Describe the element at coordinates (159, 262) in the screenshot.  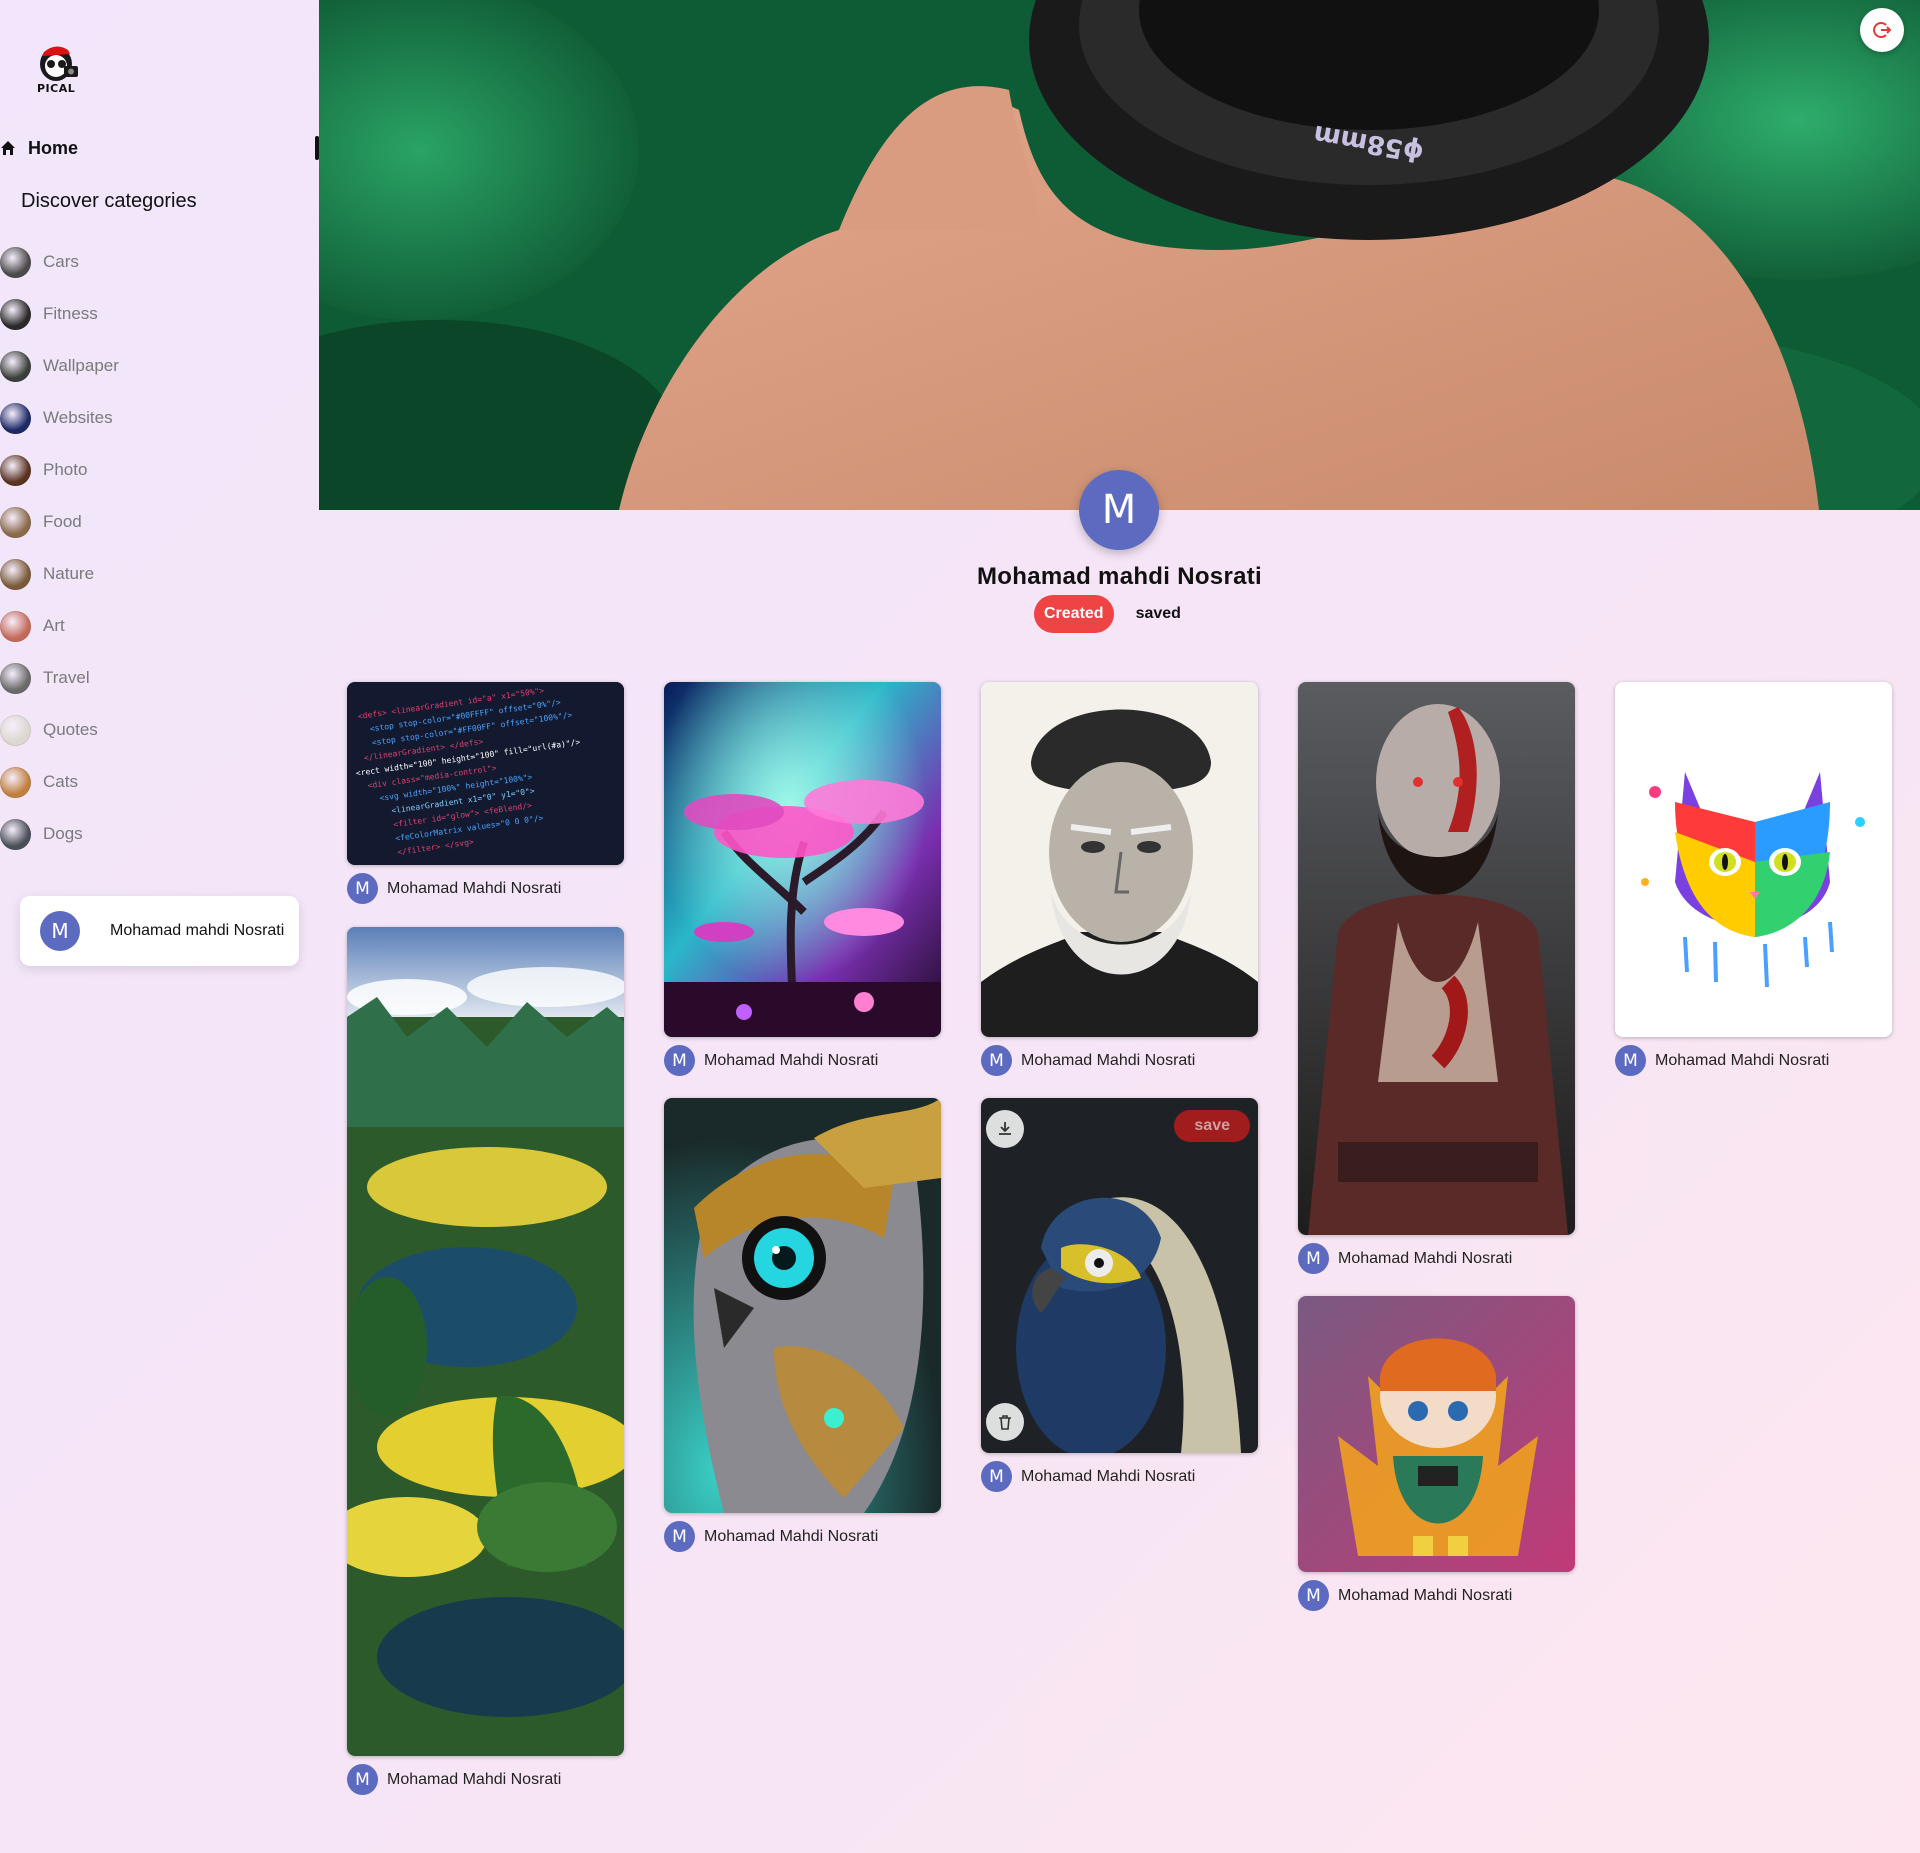
I see `category-item-cars: Cars` at that location.